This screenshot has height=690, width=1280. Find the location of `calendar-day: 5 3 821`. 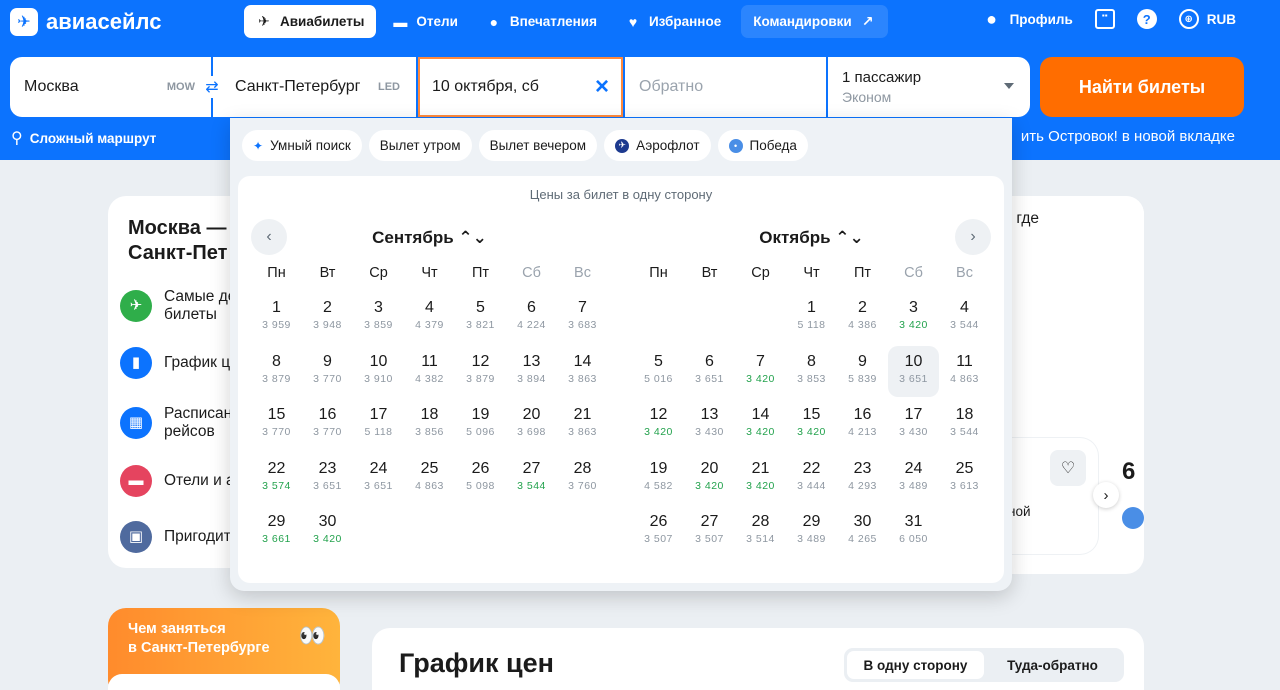

calendar-day: 5 3 821 is located at coordinates (480, 317).